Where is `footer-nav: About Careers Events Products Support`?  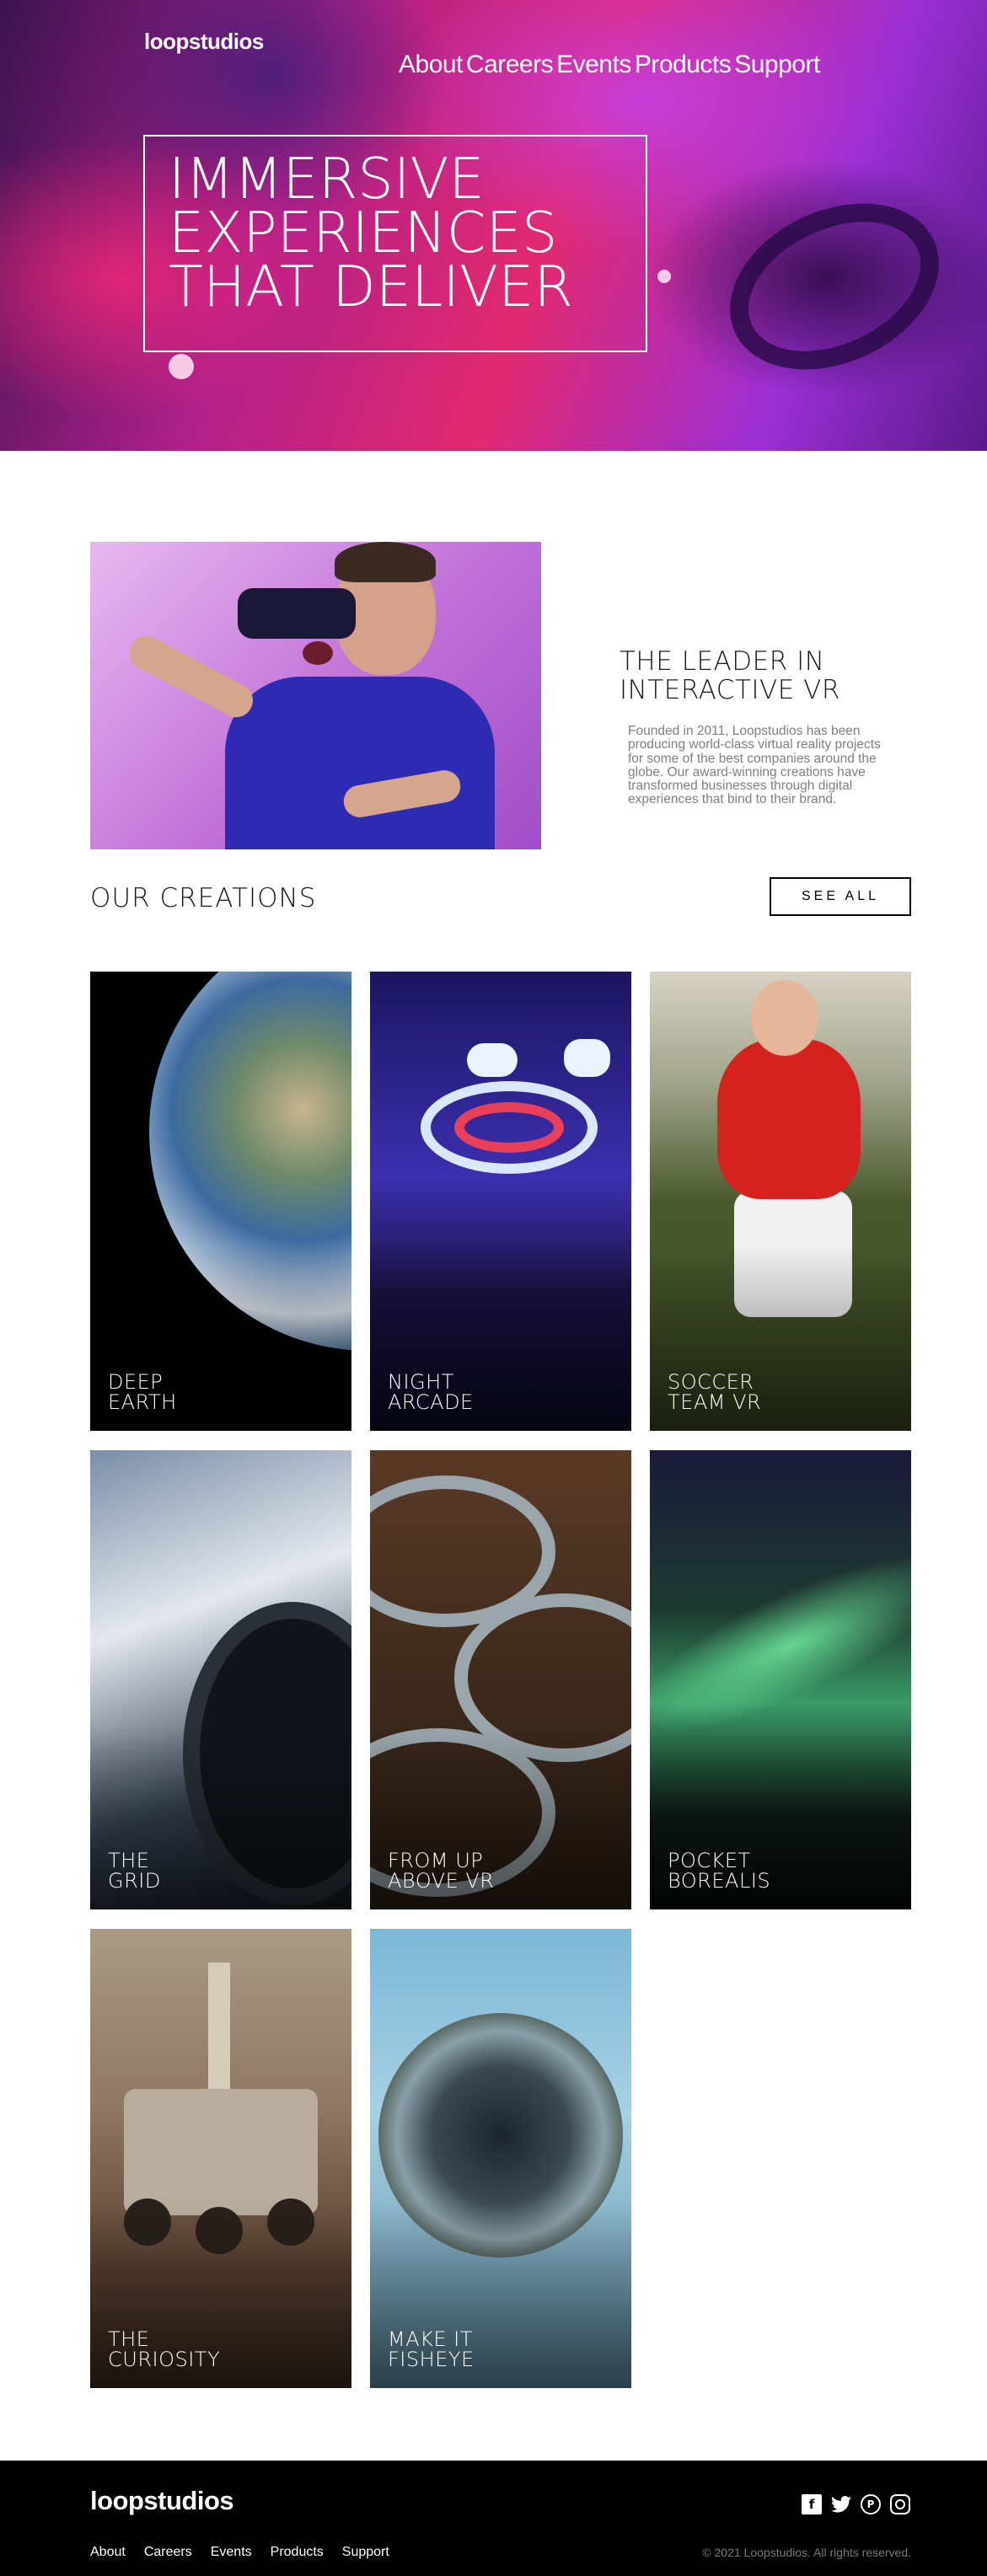
footer-nav: About Careers Events Products Support is located at coordinates (239, 2552).